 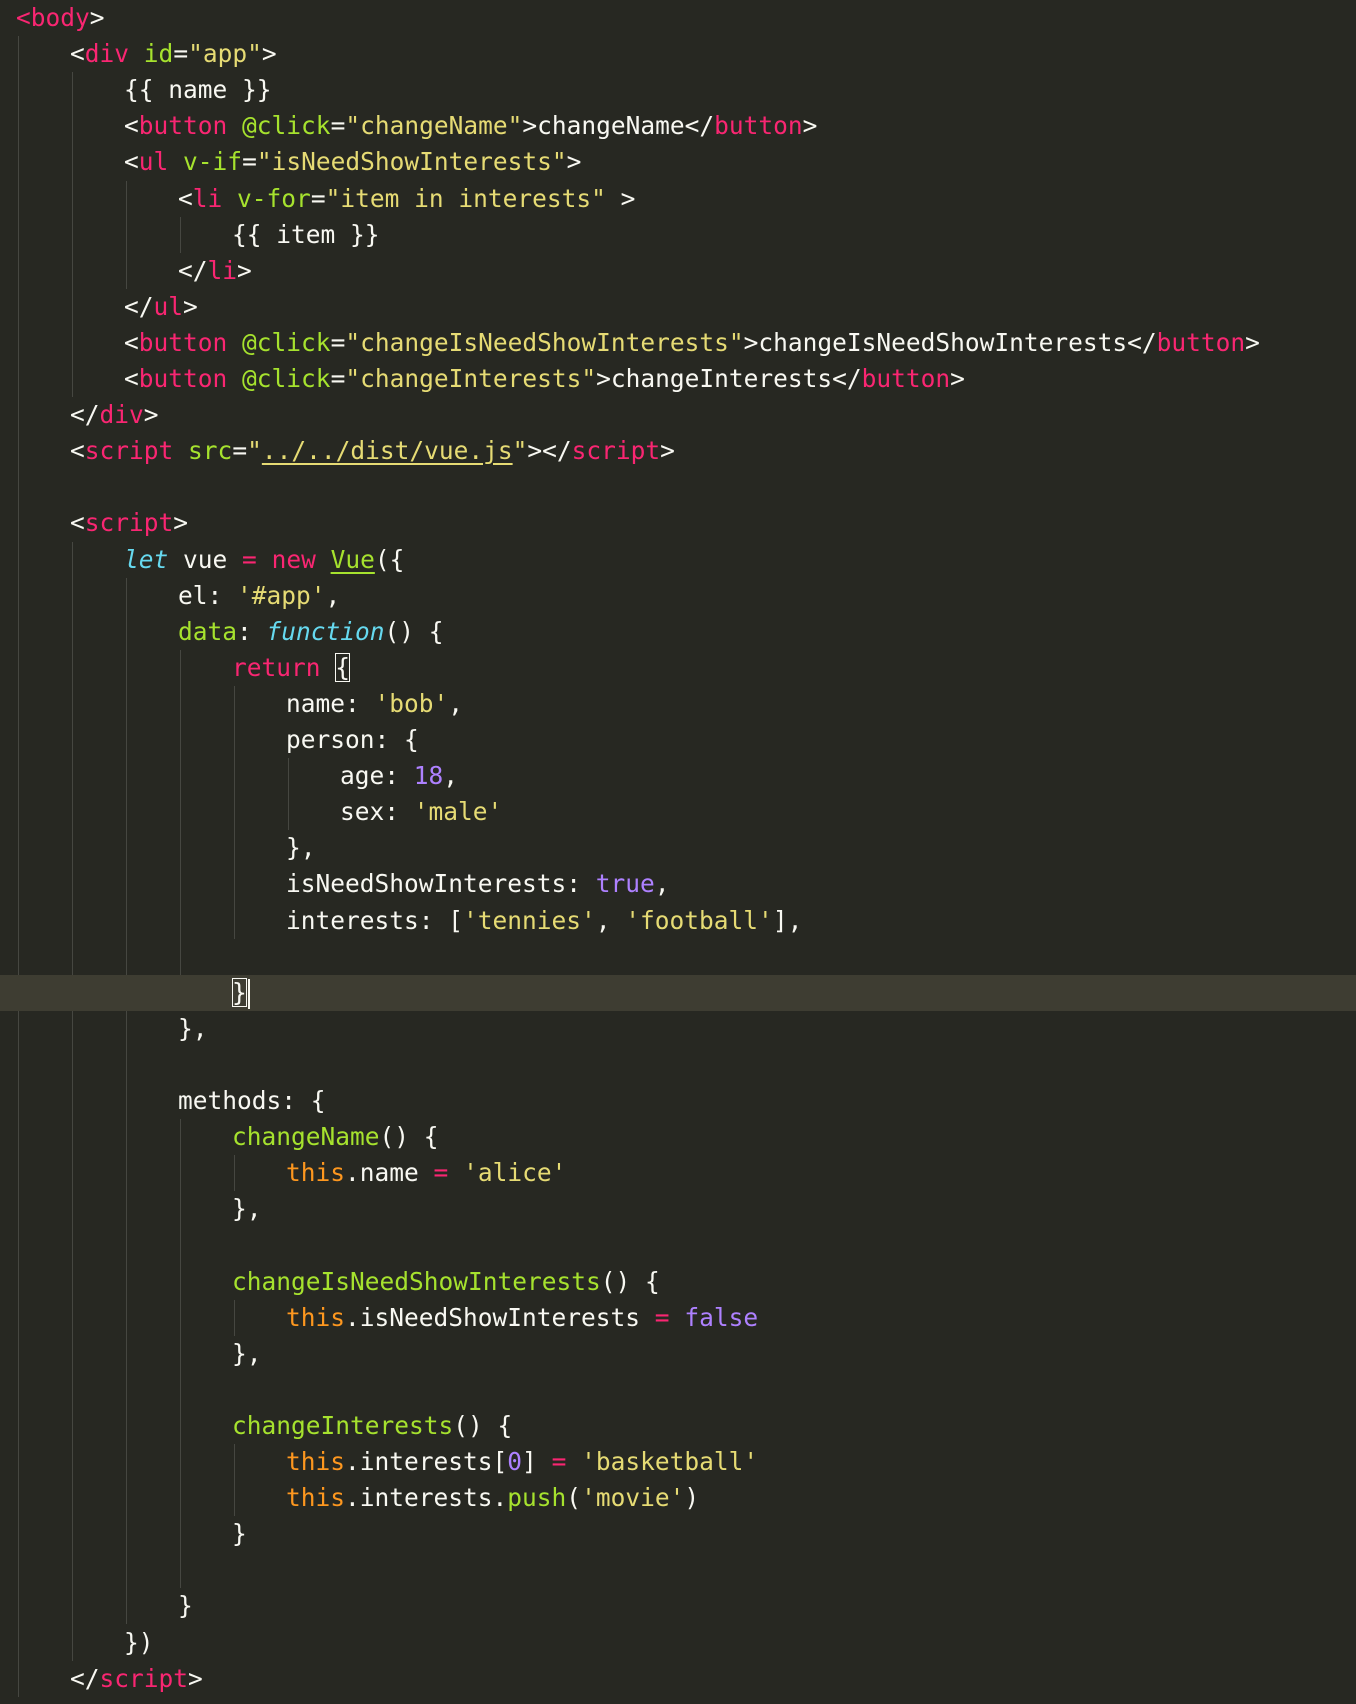 I want to click on code-token: .name, so click(x=389, y=1173).